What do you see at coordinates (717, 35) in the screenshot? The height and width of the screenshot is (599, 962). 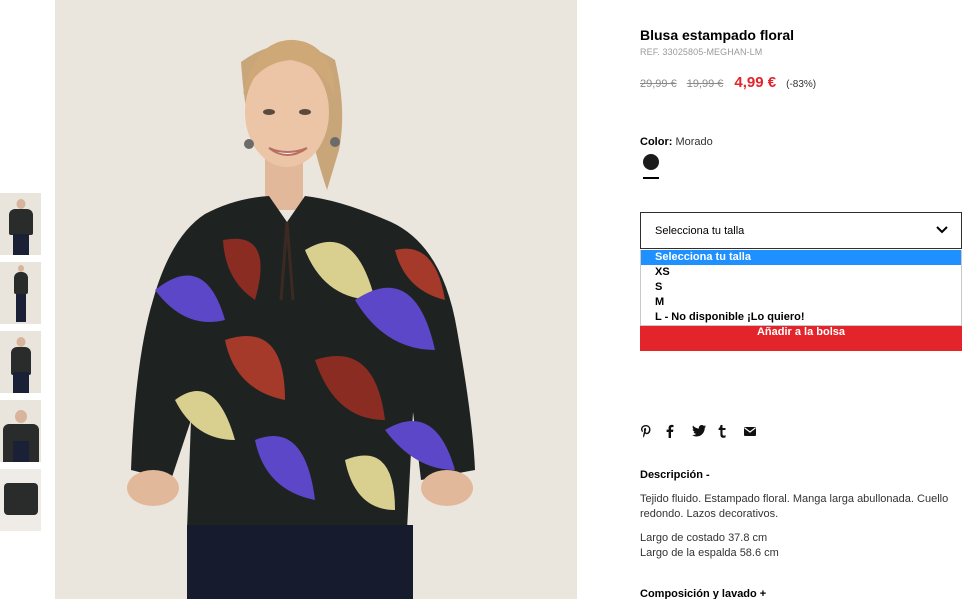 I see `product-title: Blusa estampado floral` at bounding box center [717, 35].